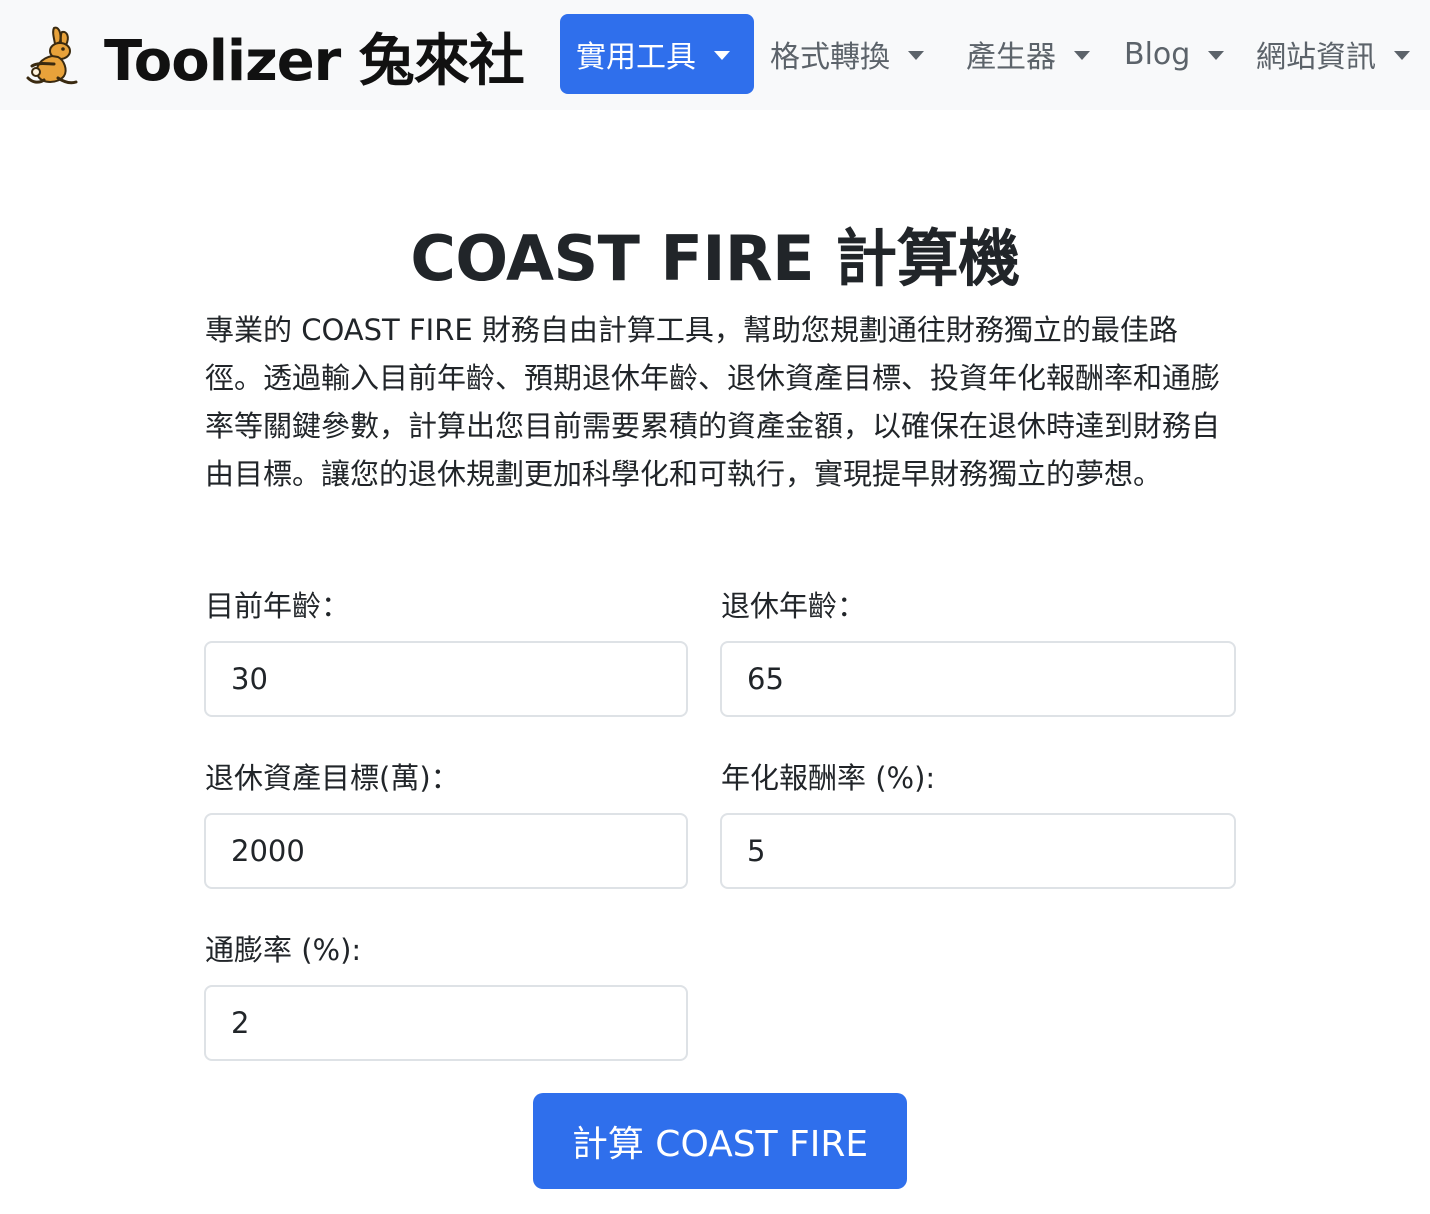  I want to click on page-title: COAST FIRE 計算機, so click(715, 258).